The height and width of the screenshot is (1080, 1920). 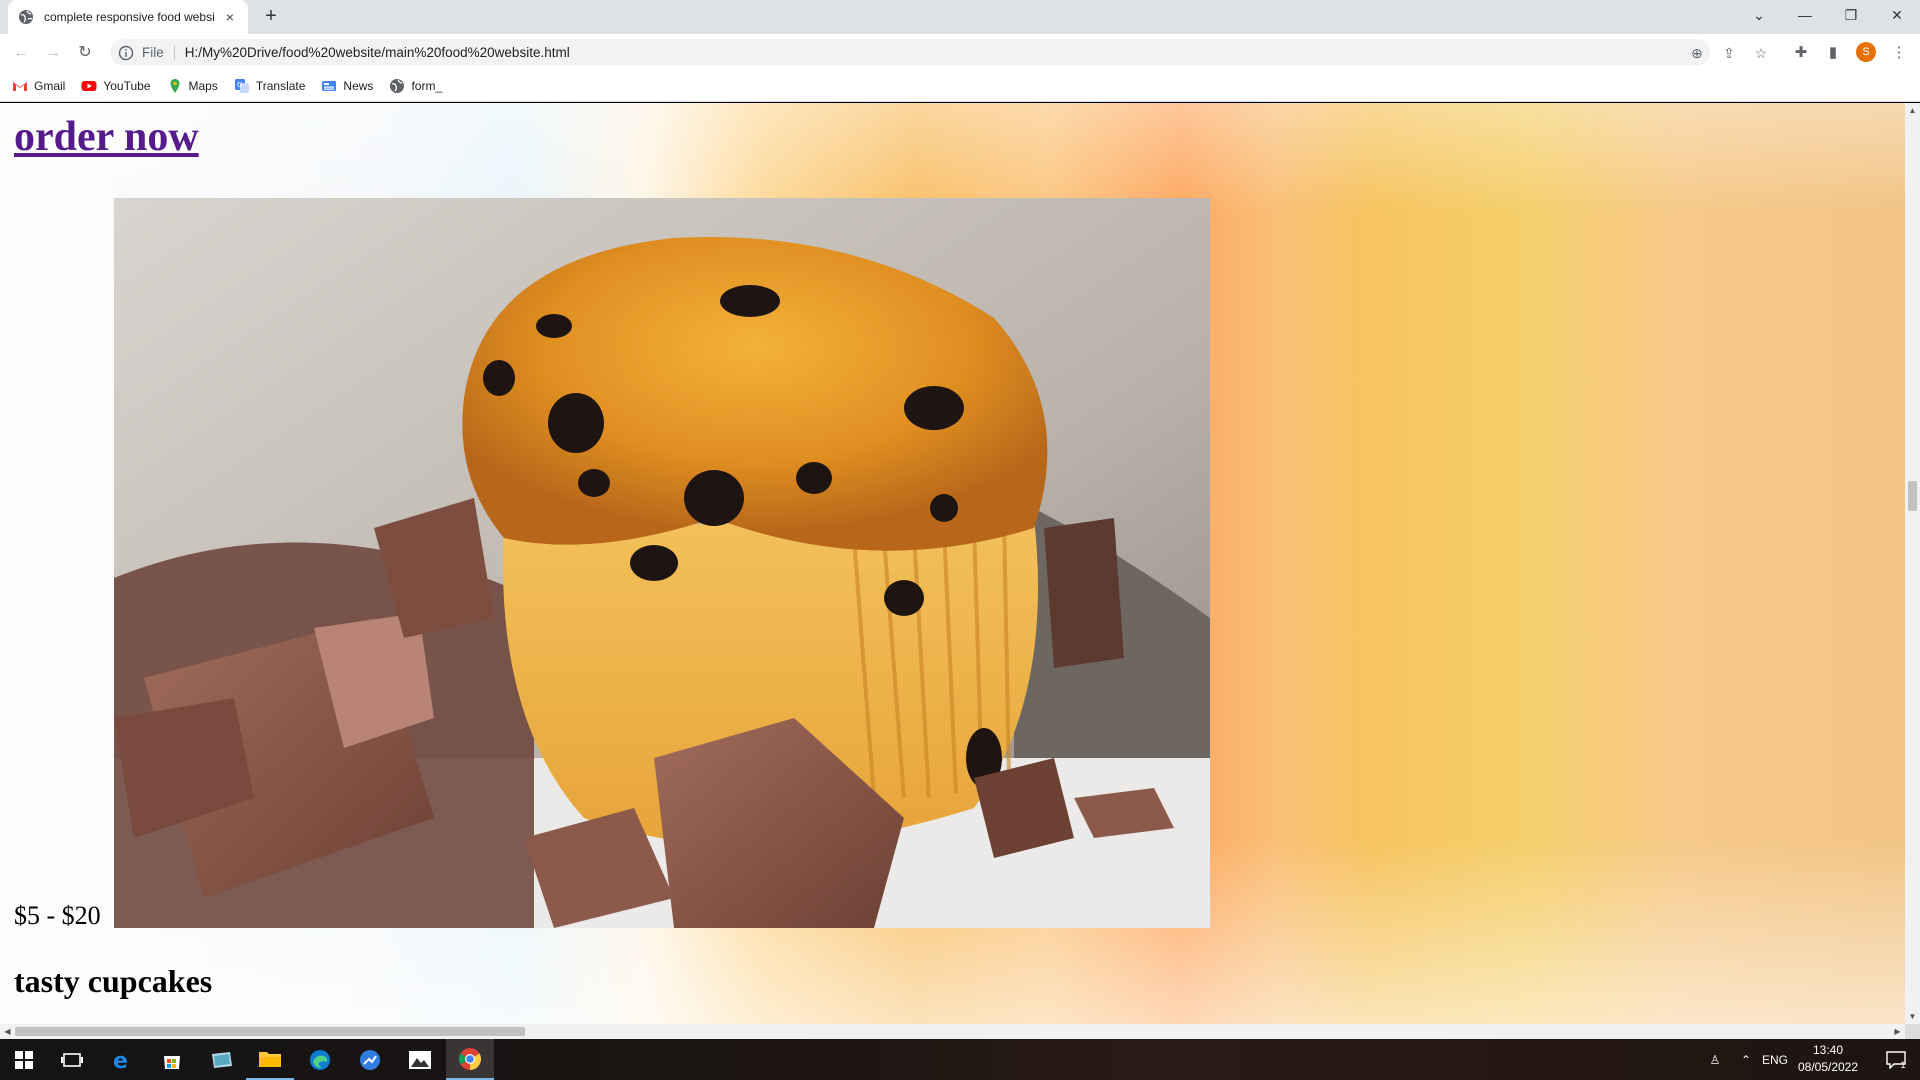 I want to click on bookmark-label: News, so click(x=358, y=85).